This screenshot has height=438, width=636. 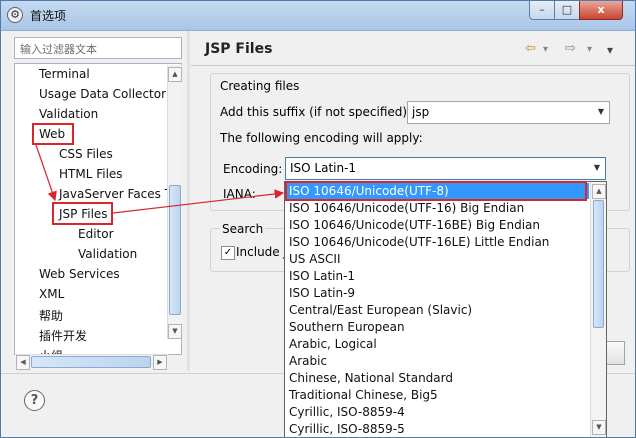 What do you see at coordinates (198, 201) in the screenshot?
I see `arrow-jsp-to-utf8` at bounding box center [198, 201].